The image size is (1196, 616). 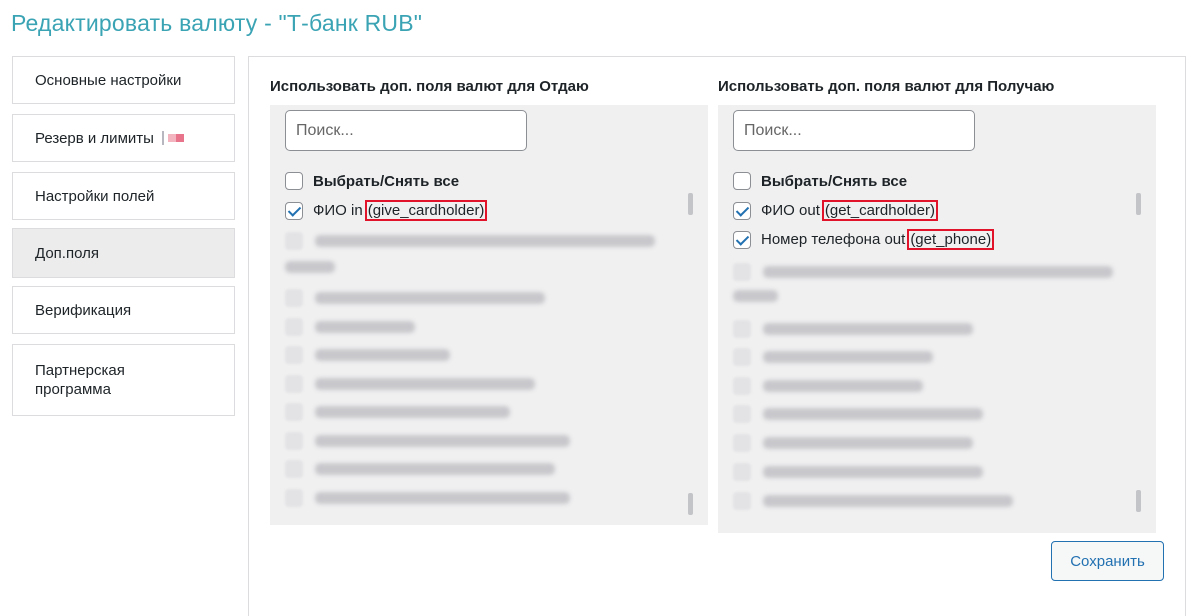 What do you see at coordinates (217, 23) in the screenshot?
I see `page-title: Редактировать валюту - "Т-банк RUB"` at bounding box center [217, 23].